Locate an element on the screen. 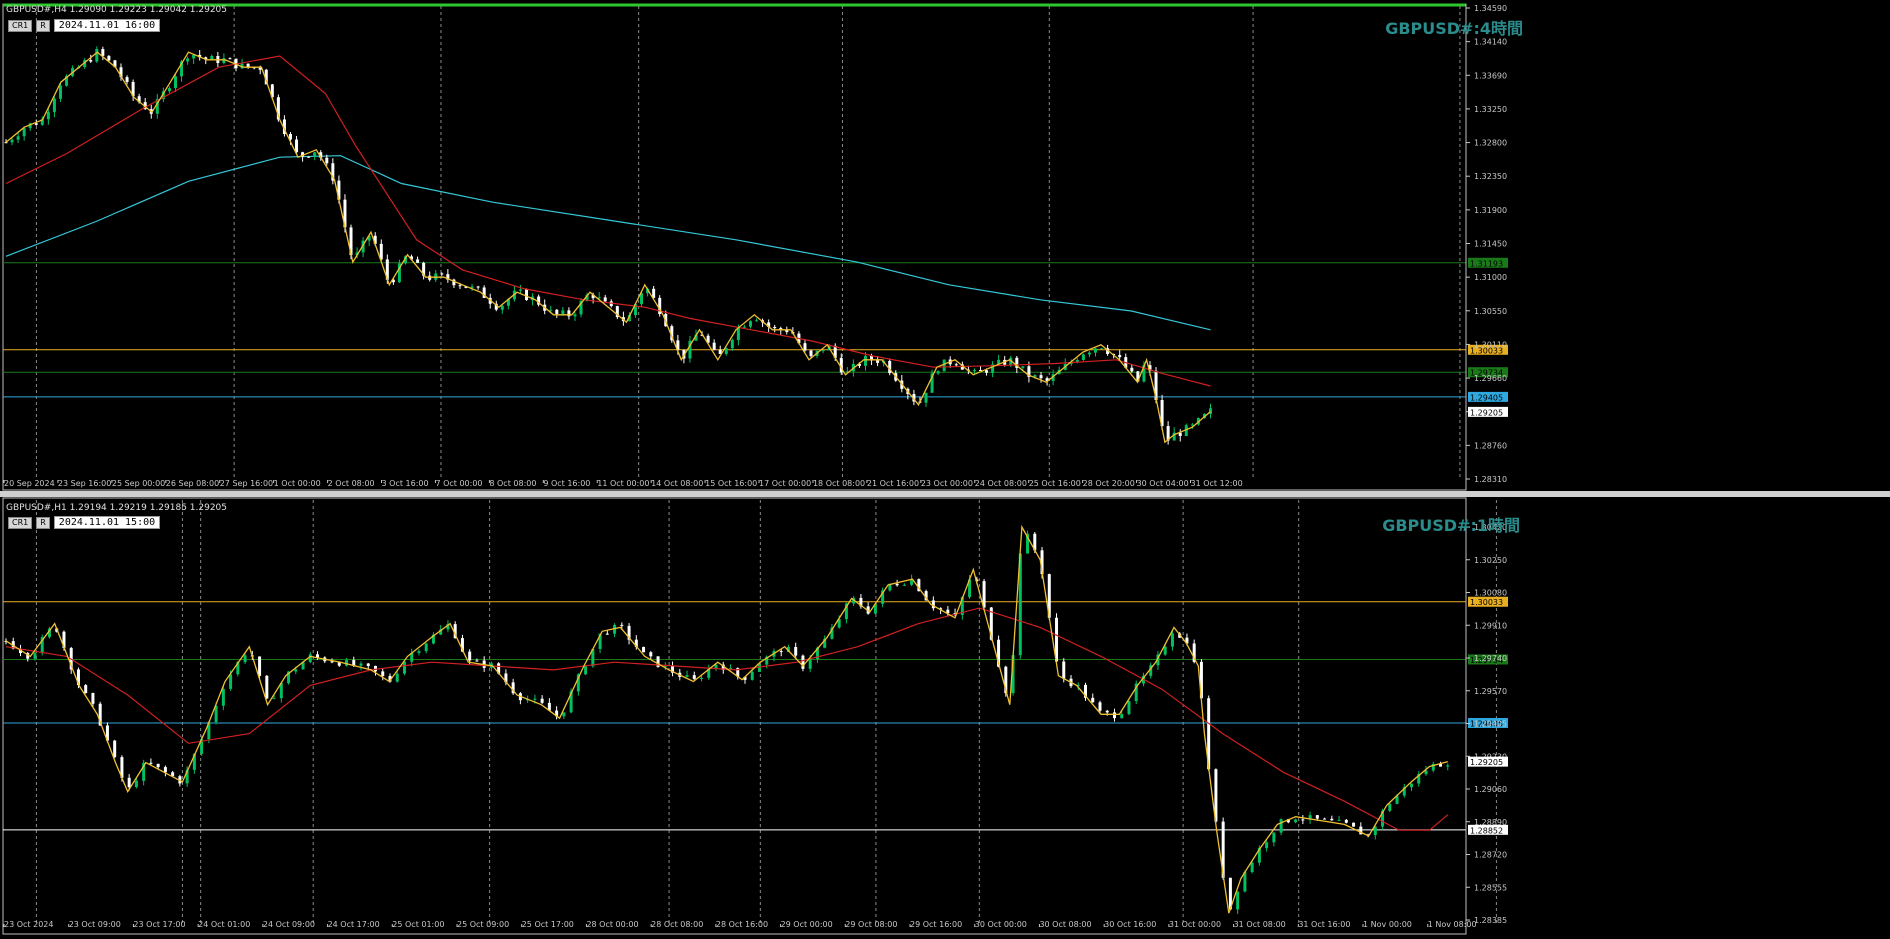 The height and width of the screenshot is (939, 1890). price-tick-label: 1.29660 is located at coordinates (1490, 378).